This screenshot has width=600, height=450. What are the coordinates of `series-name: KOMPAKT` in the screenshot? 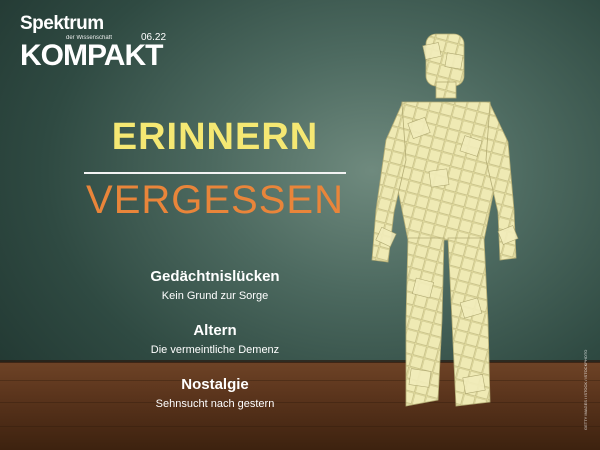 It's located at (91, 55).